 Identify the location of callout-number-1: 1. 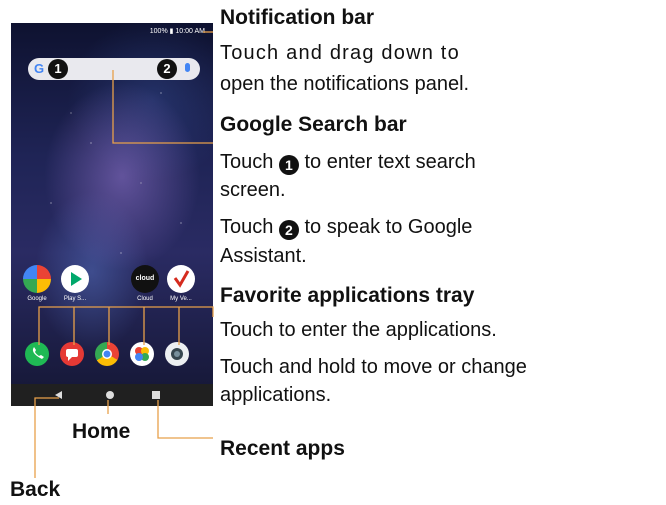
(288, 165).